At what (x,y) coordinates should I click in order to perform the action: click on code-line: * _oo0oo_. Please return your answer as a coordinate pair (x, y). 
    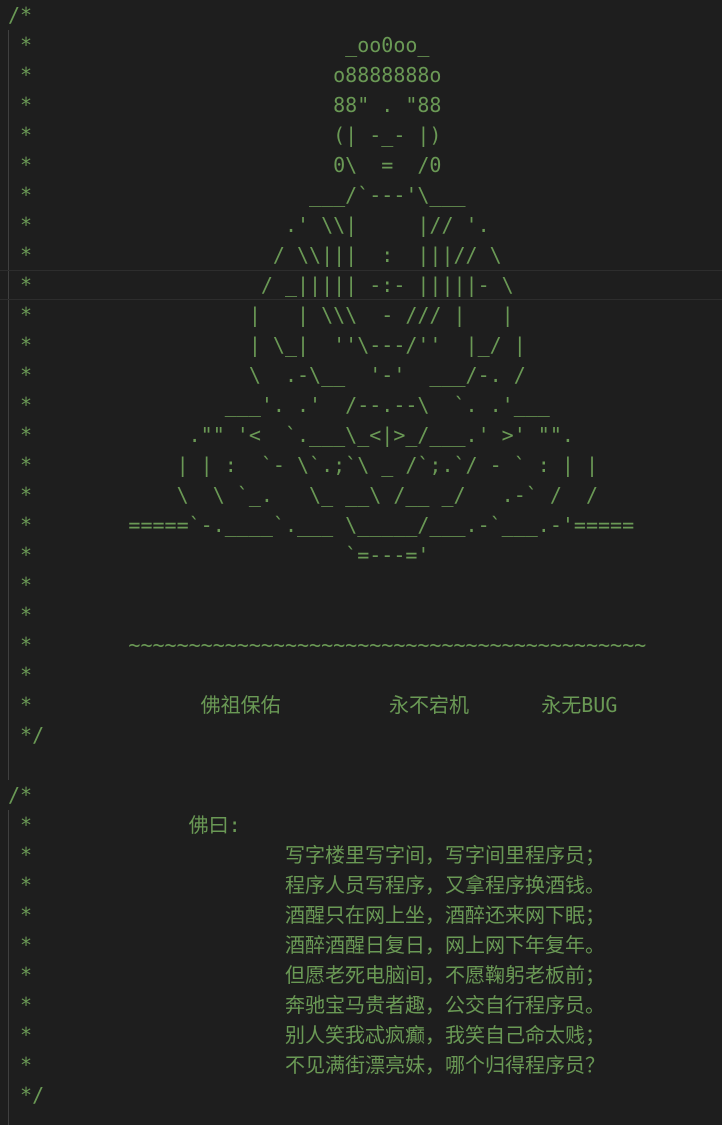
    Looking at the image, I should click on (361, 45).